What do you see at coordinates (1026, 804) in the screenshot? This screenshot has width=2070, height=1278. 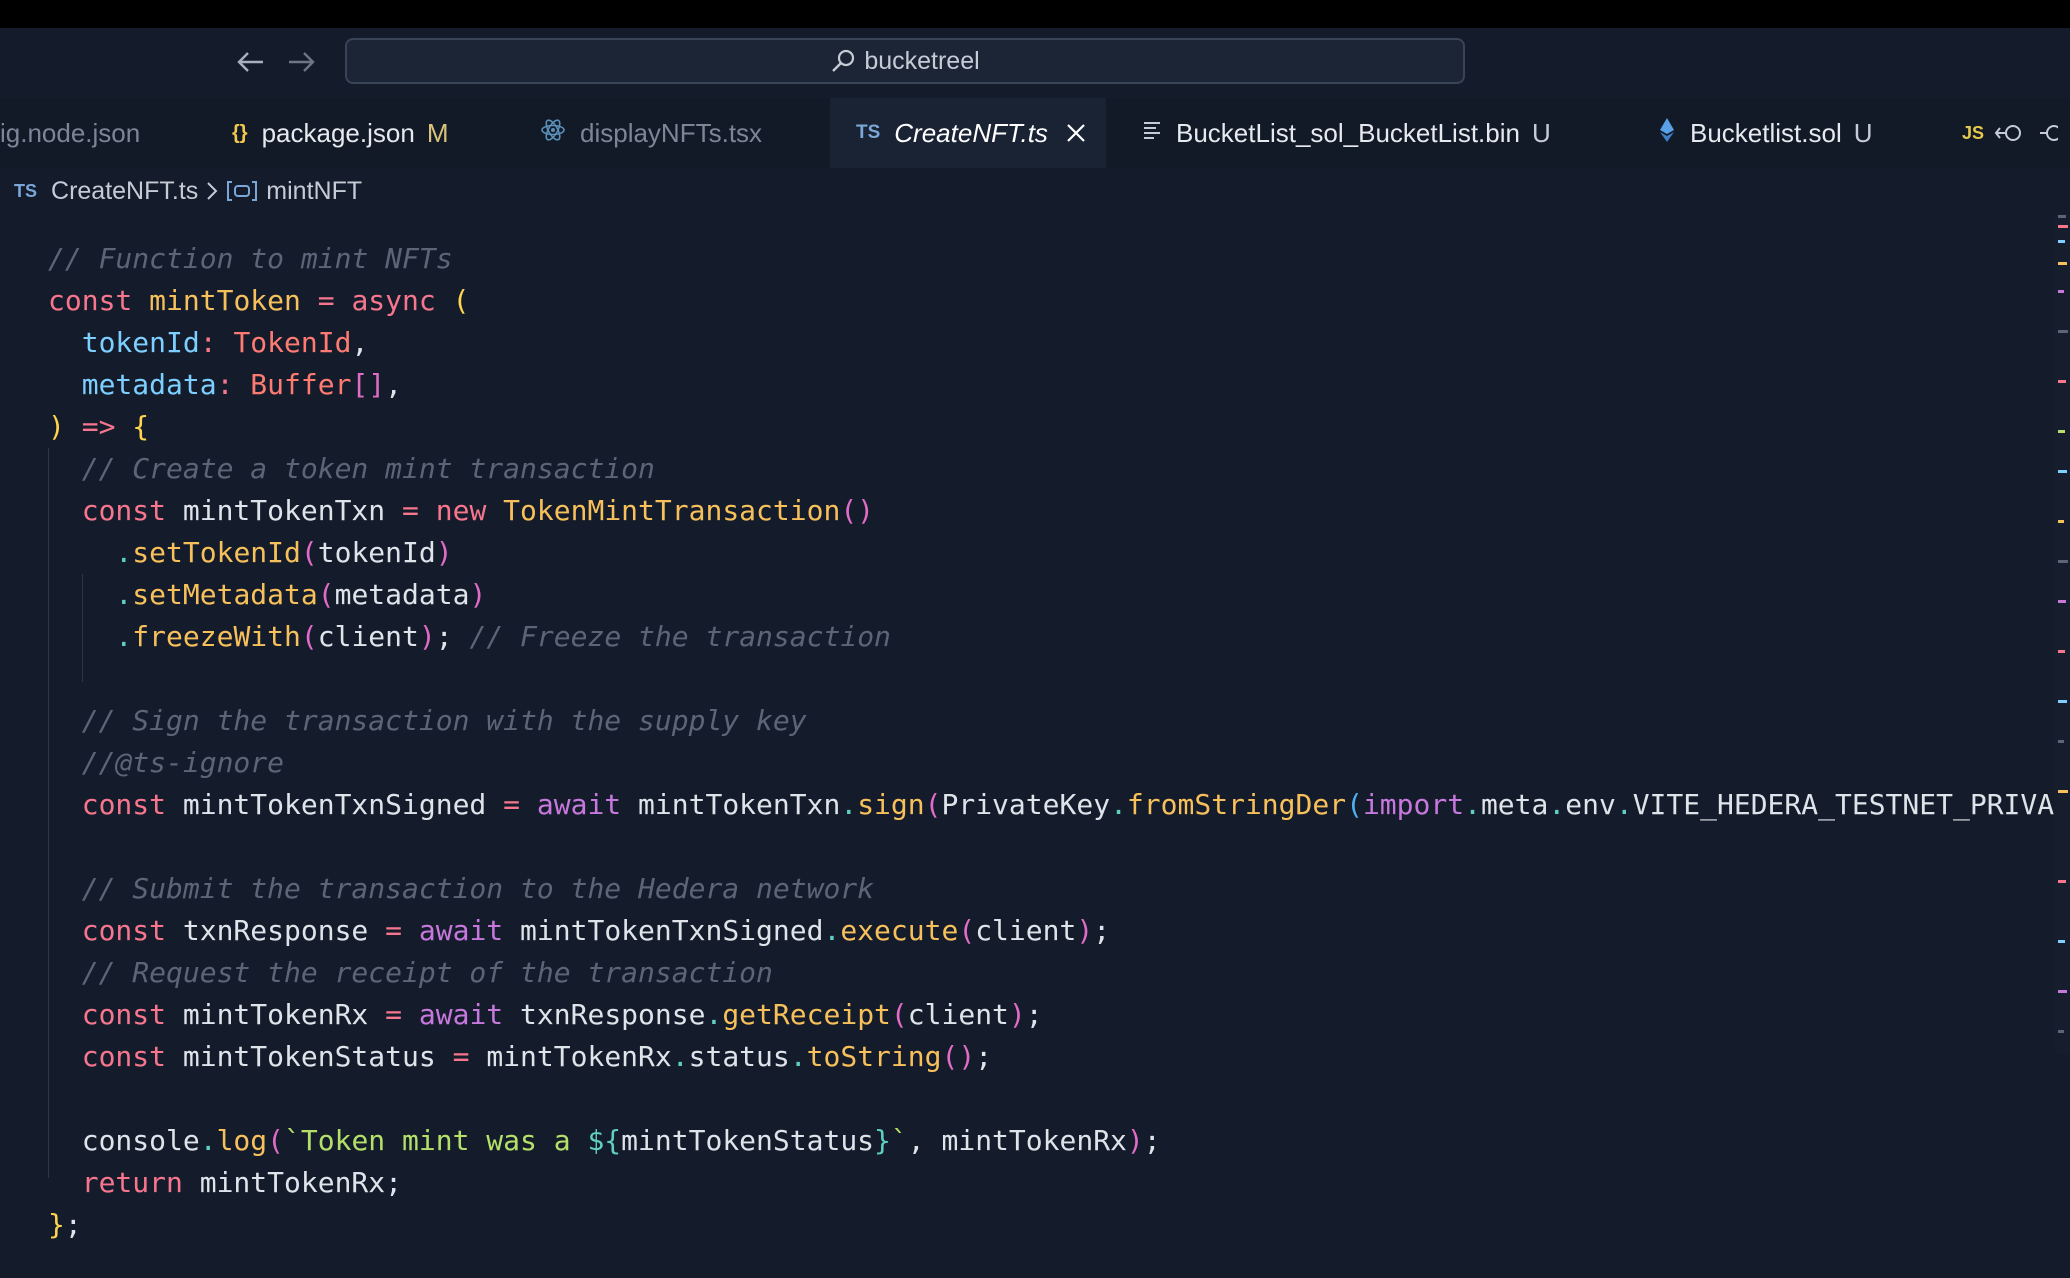 I see `code-token: PrivateKey` at bounding box center [1026, 804].